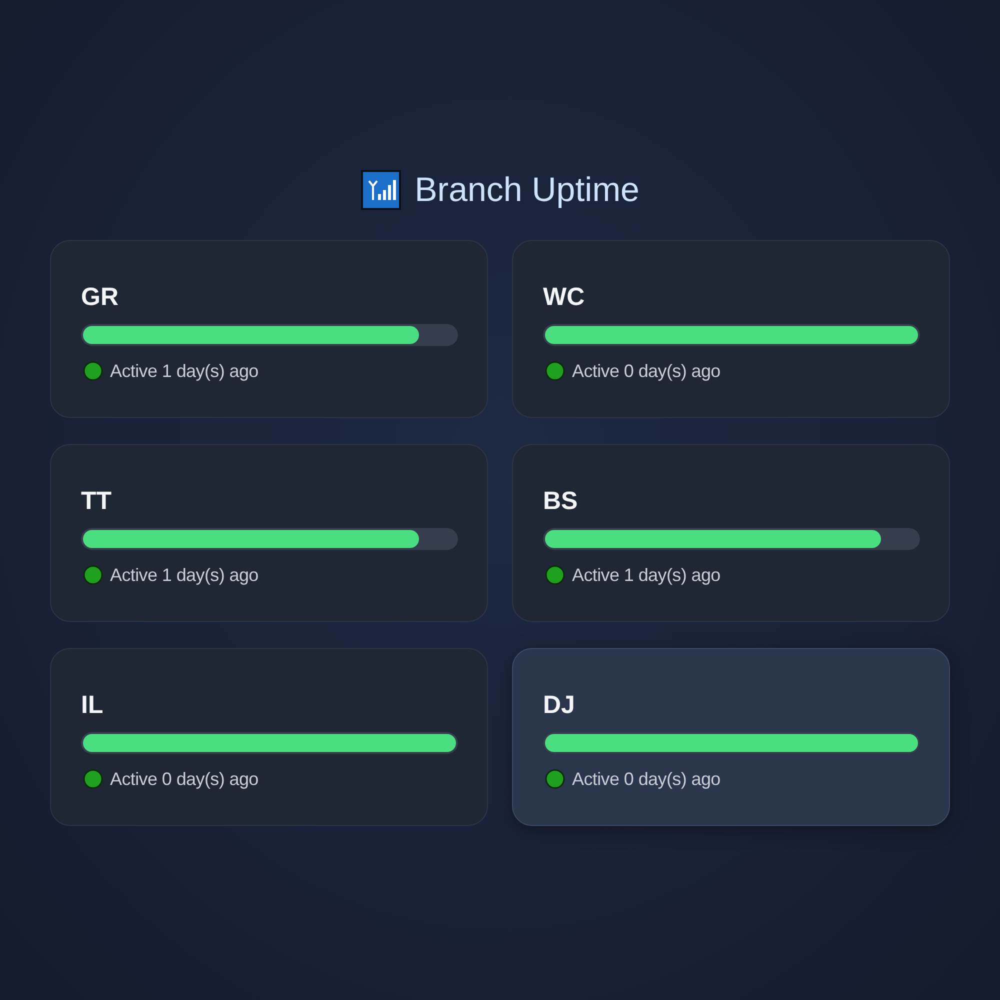 This screenshot has height=1000, width=1000. What do you see at coordinates (527, 190) in the screenshot?
I see `page-title: Branch Uptime` at bounding box center [527, 190].